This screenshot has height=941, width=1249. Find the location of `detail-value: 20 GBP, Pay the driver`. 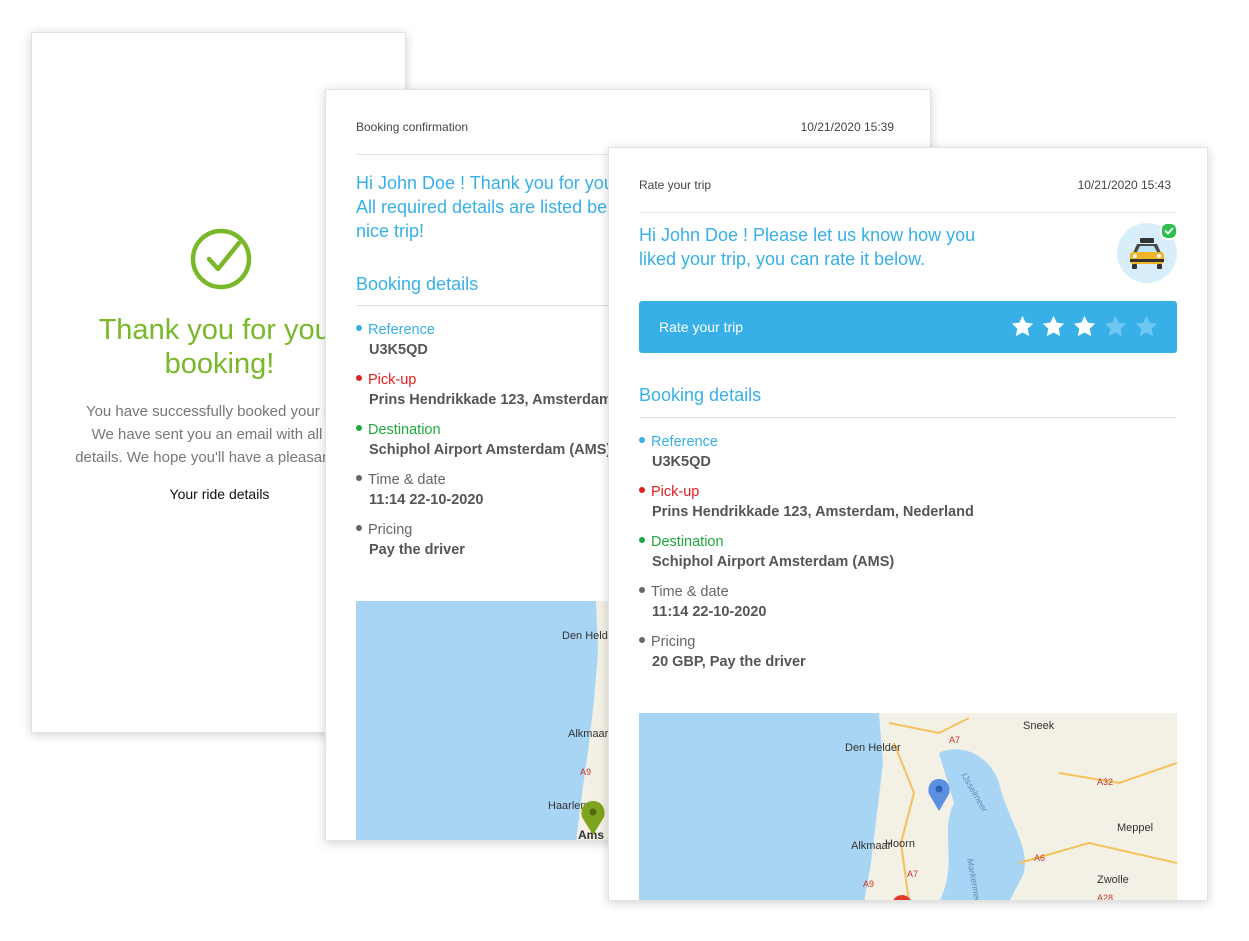

detail-value: 20 GBP, Pay the driver is located at coordinates (729, 662).